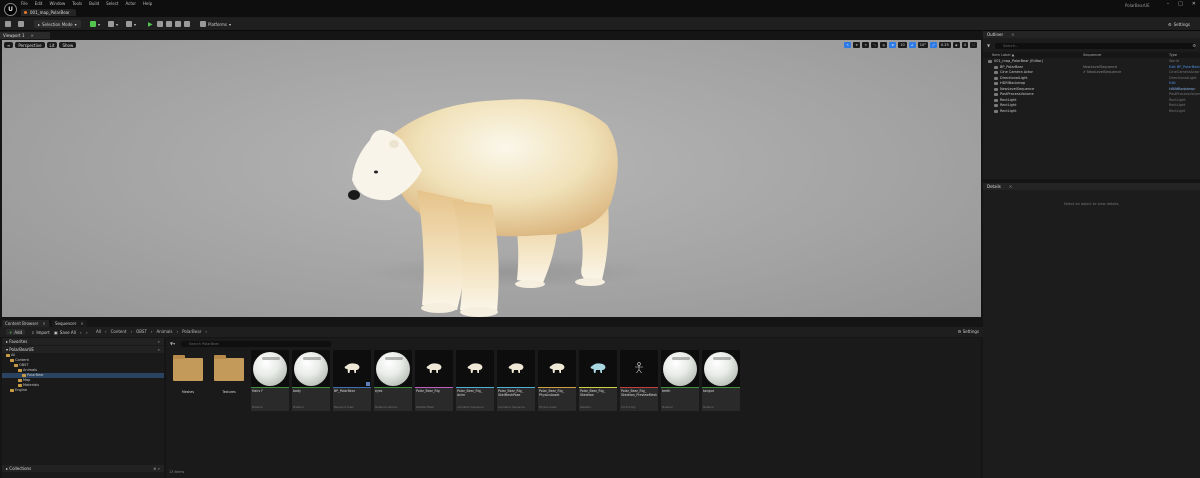 The image size is (1200, 478). Describe the element at coordinates (256, 344) in the screenshot. I see `asset-search-input: Search PolarBear` at that location.